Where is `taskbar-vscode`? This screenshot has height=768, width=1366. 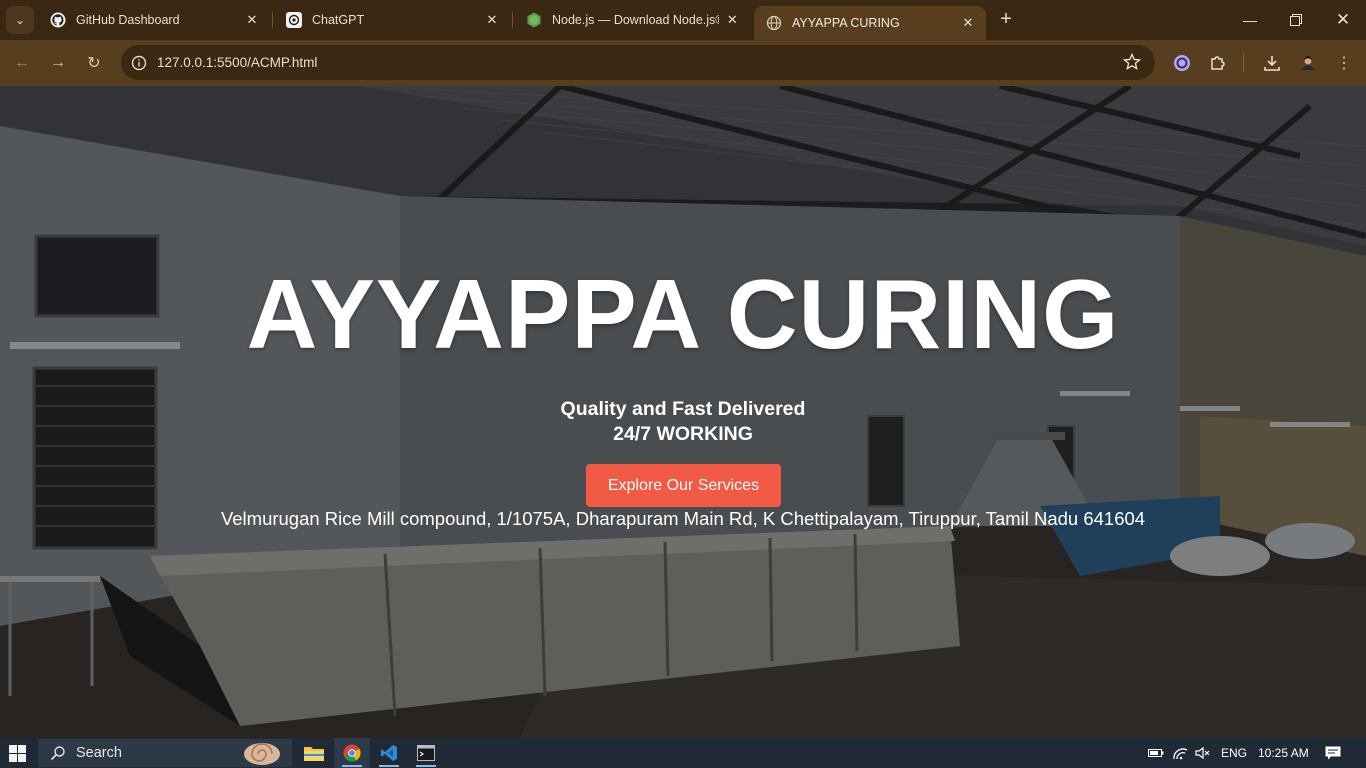
taskbar-vscode is located at coordinates (389, 753).